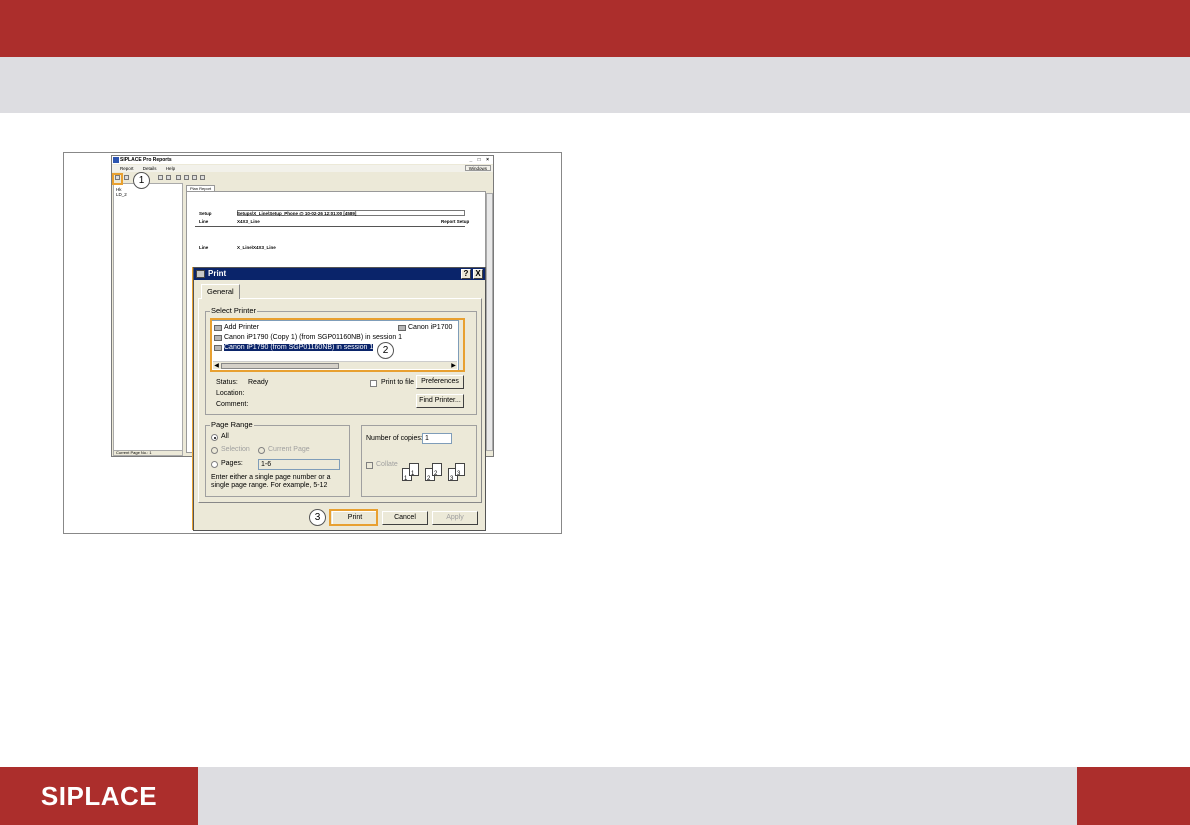 The width and height of the screenshot is (1190, 825). Describe the element at coordinates (337, 345) in the screenshot. I see `callout-2-highlight` at that location.